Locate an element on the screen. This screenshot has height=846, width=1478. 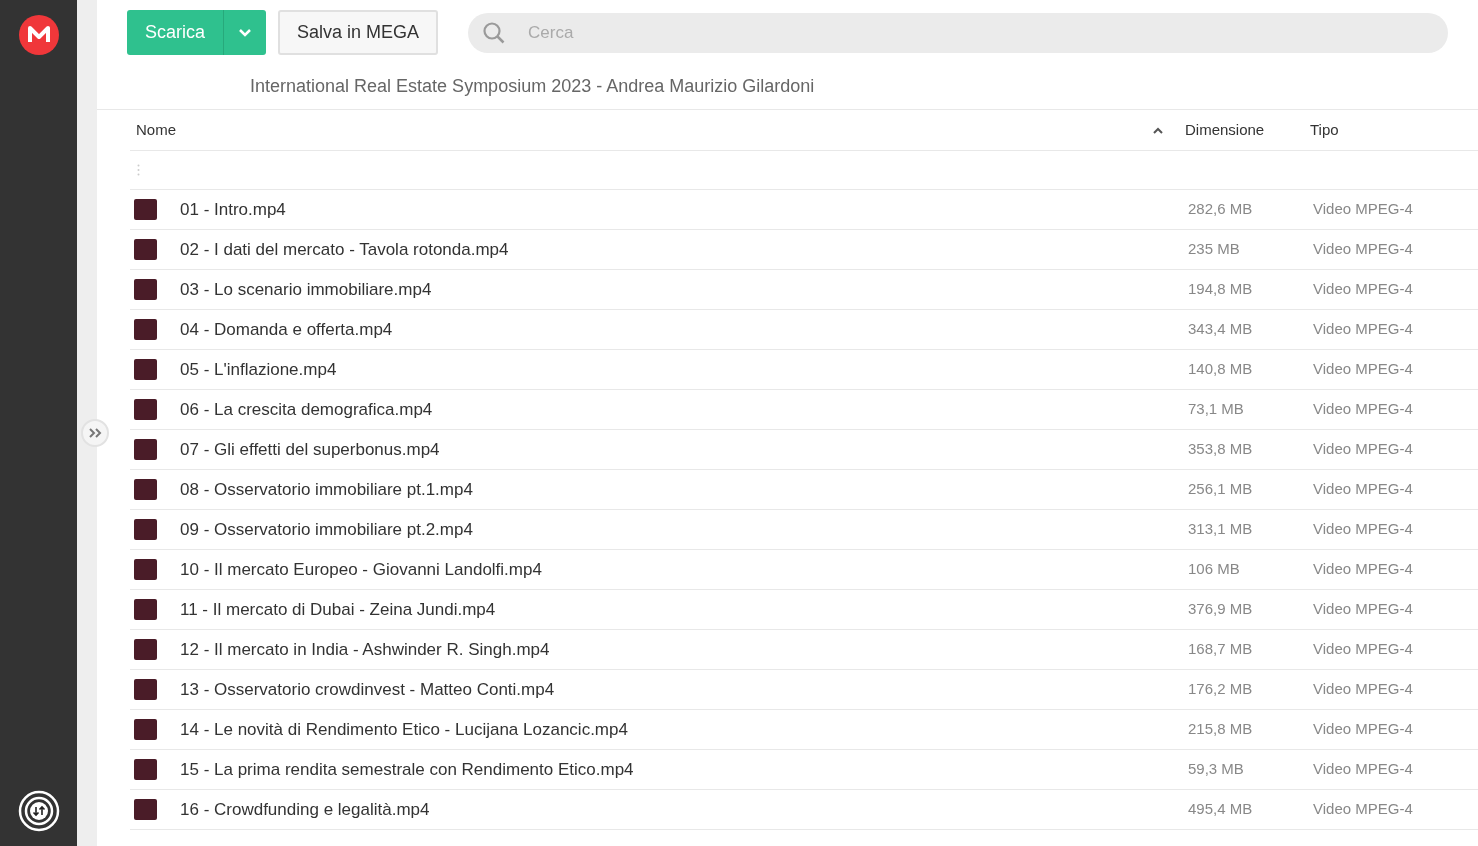
file-name: 09 - Osservatorio immobiliare pt.2.mp4 is located at coordinates (684, 529).